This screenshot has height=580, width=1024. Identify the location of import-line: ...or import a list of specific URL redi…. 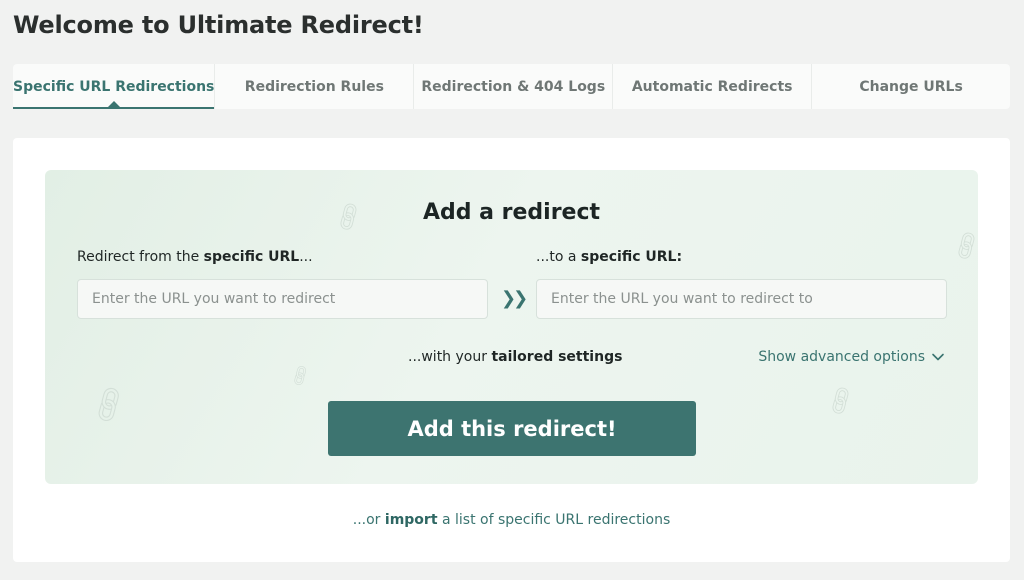
(511, 520).